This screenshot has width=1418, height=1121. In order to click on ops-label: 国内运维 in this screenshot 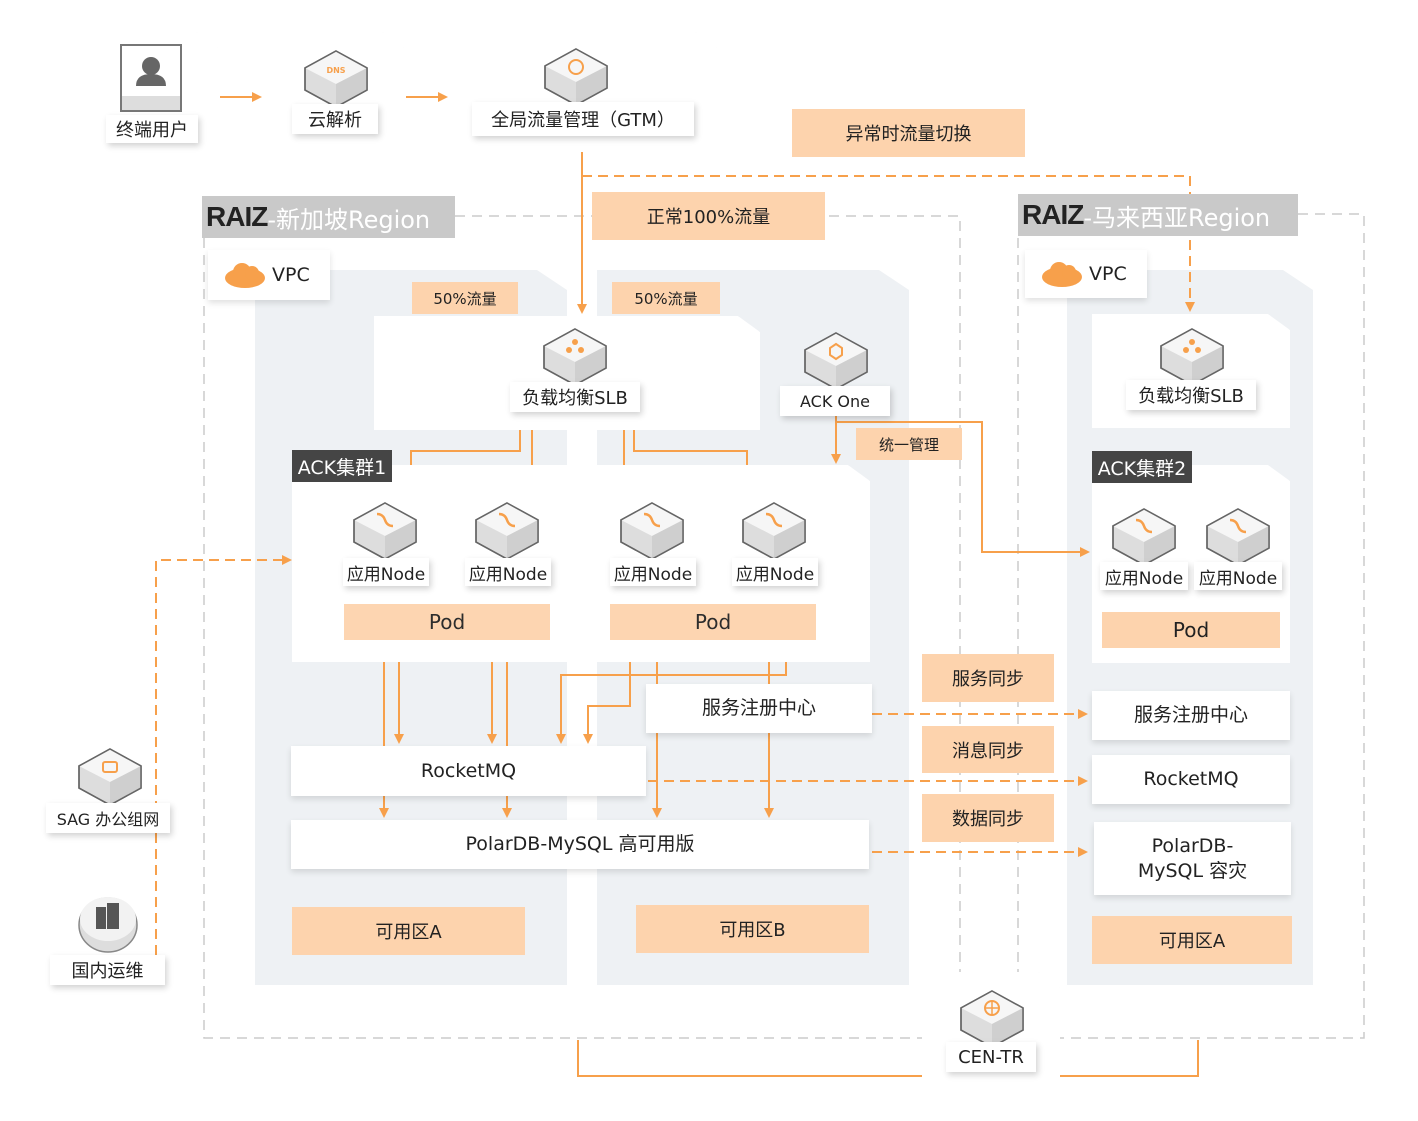, I will do `click(107, 970)`.